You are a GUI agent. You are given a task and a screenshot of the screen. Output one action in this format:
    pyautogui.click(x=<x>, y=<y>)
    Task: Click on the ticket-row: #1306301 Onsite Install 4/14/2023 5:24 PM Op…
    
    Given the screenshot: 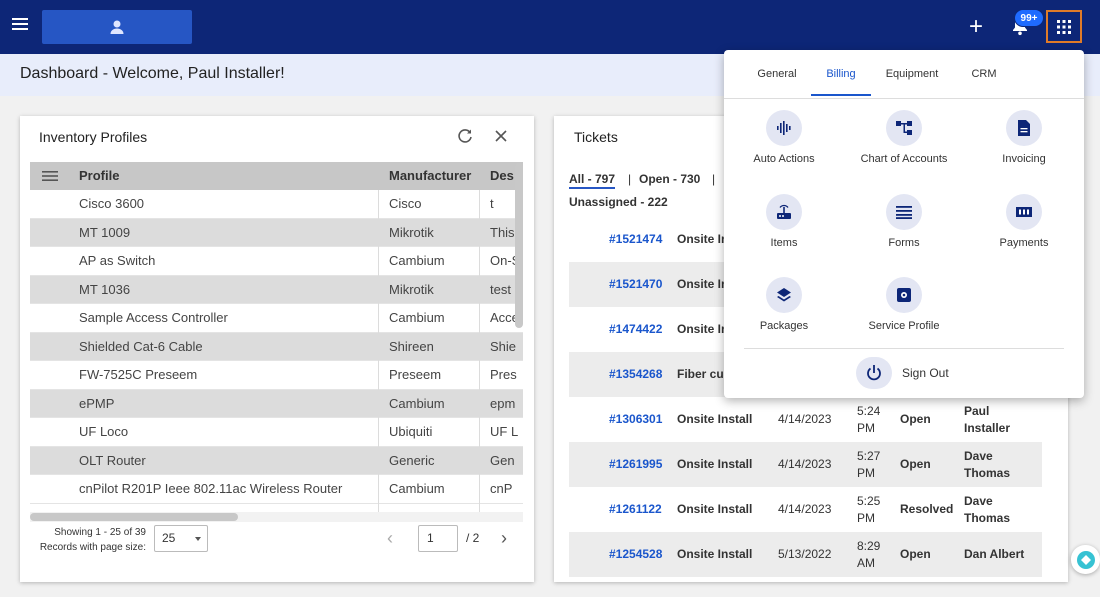 What is the action you would take?
    pyautogui.click(x=805, y=419)
    